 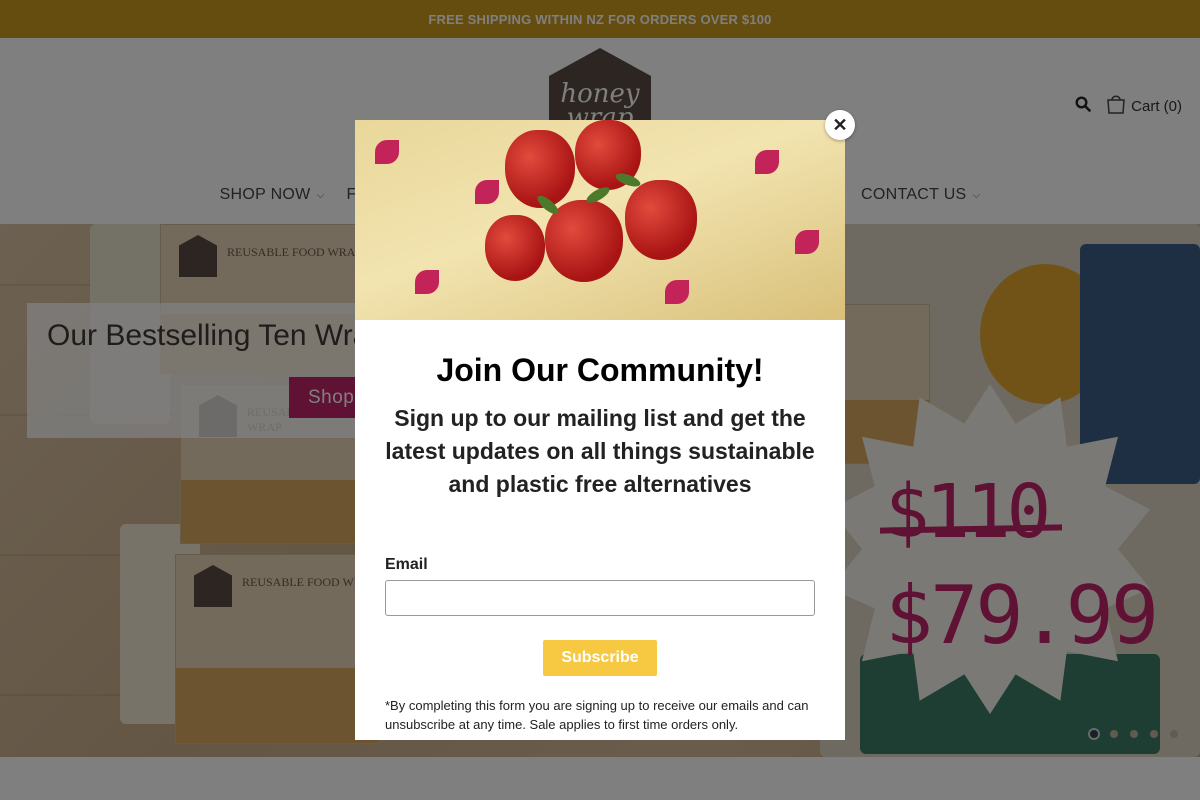 I want to click on email-field, so click(x=600, y=598).